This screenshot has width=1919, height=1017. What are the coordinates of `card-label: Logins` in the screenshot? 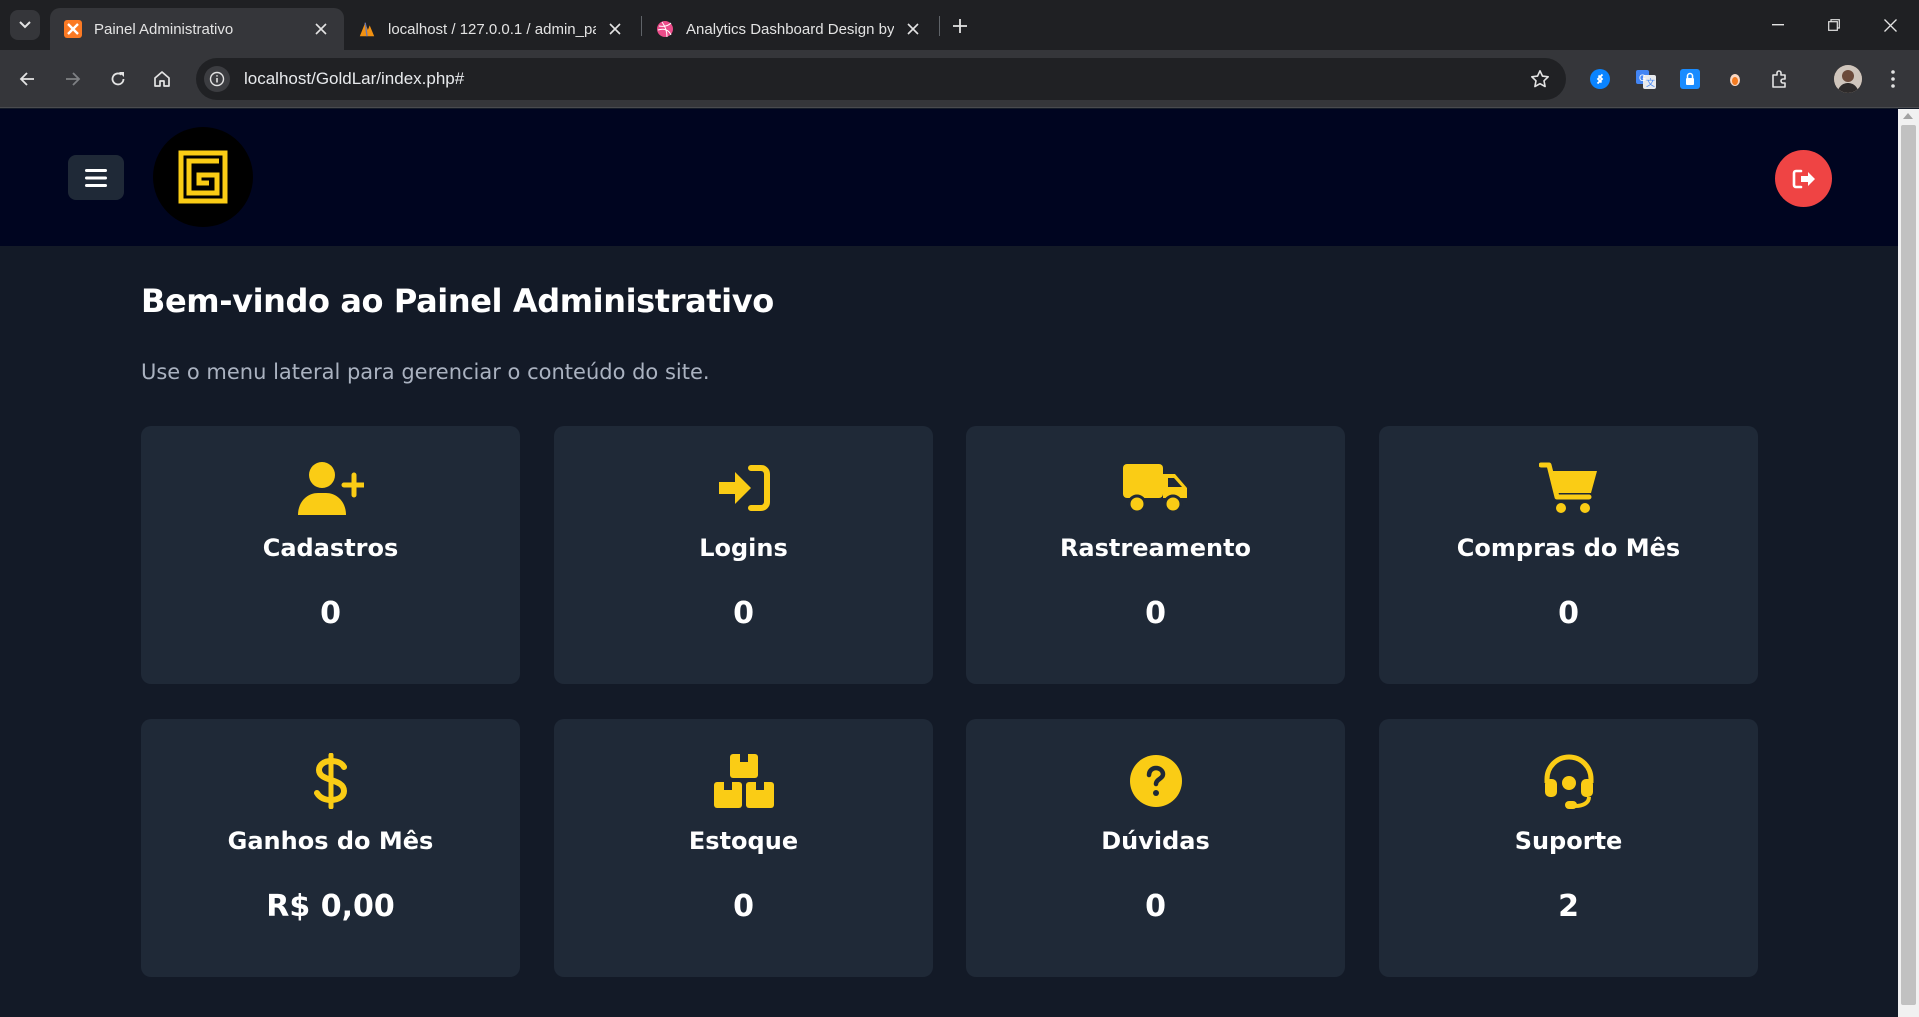 It's located at (743, 548).